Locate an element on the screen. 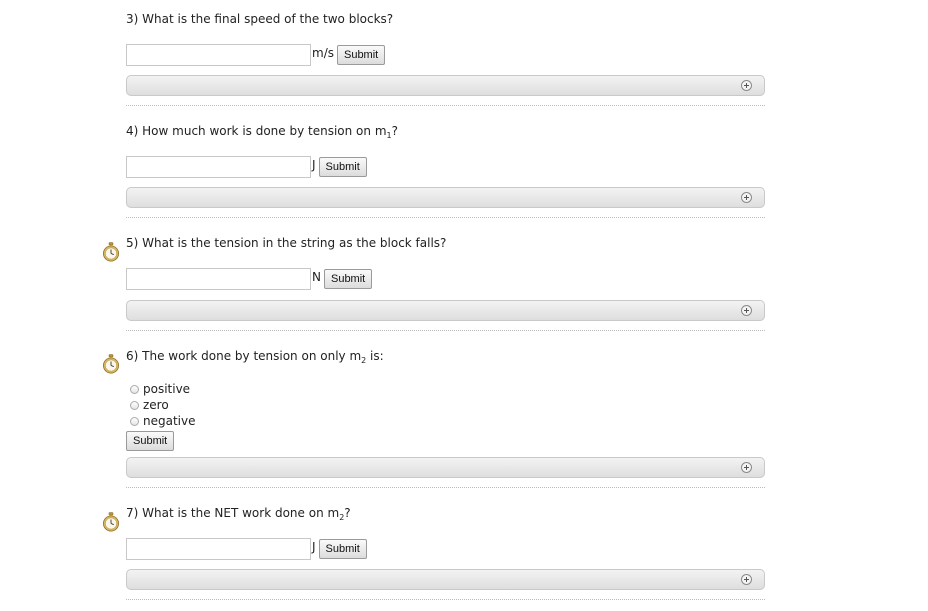 The height and width of the screenshot is (611, 928). question-4-unit: J is located at coordinates (314, 165).